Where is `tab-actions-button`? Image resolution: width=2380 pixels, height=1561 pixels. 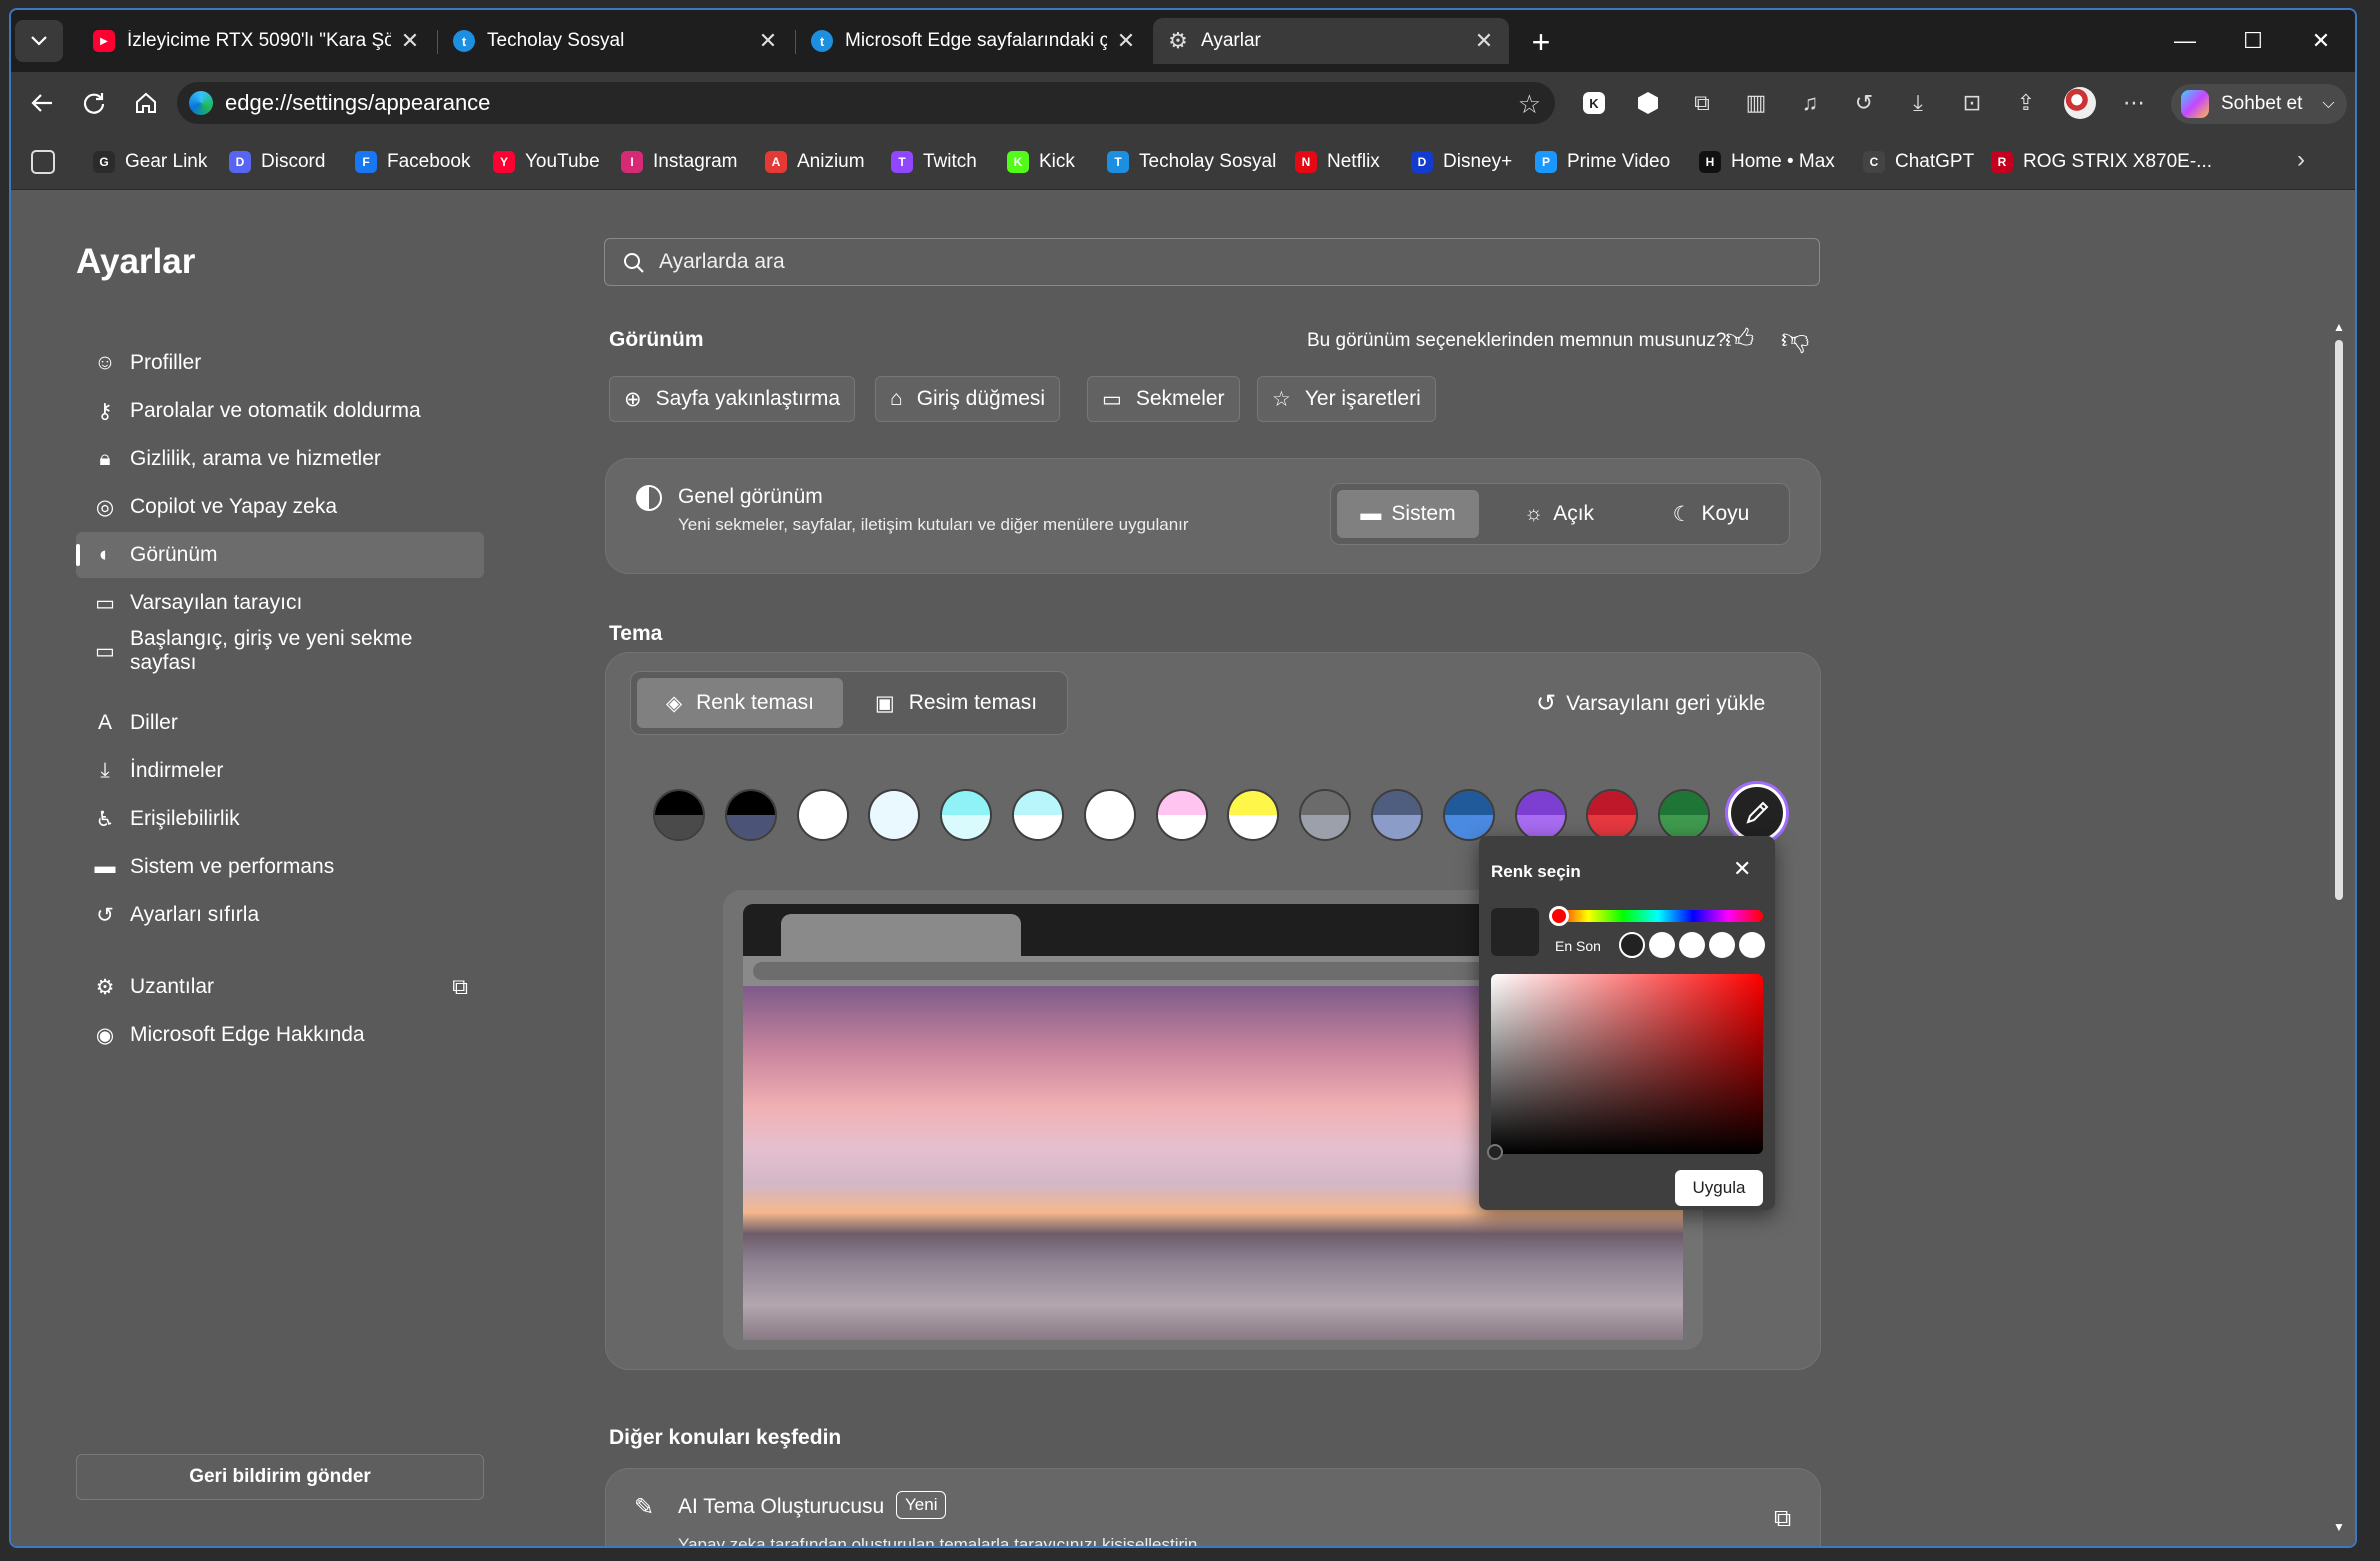
tab-actions-button is located at coordinates (39, 41).